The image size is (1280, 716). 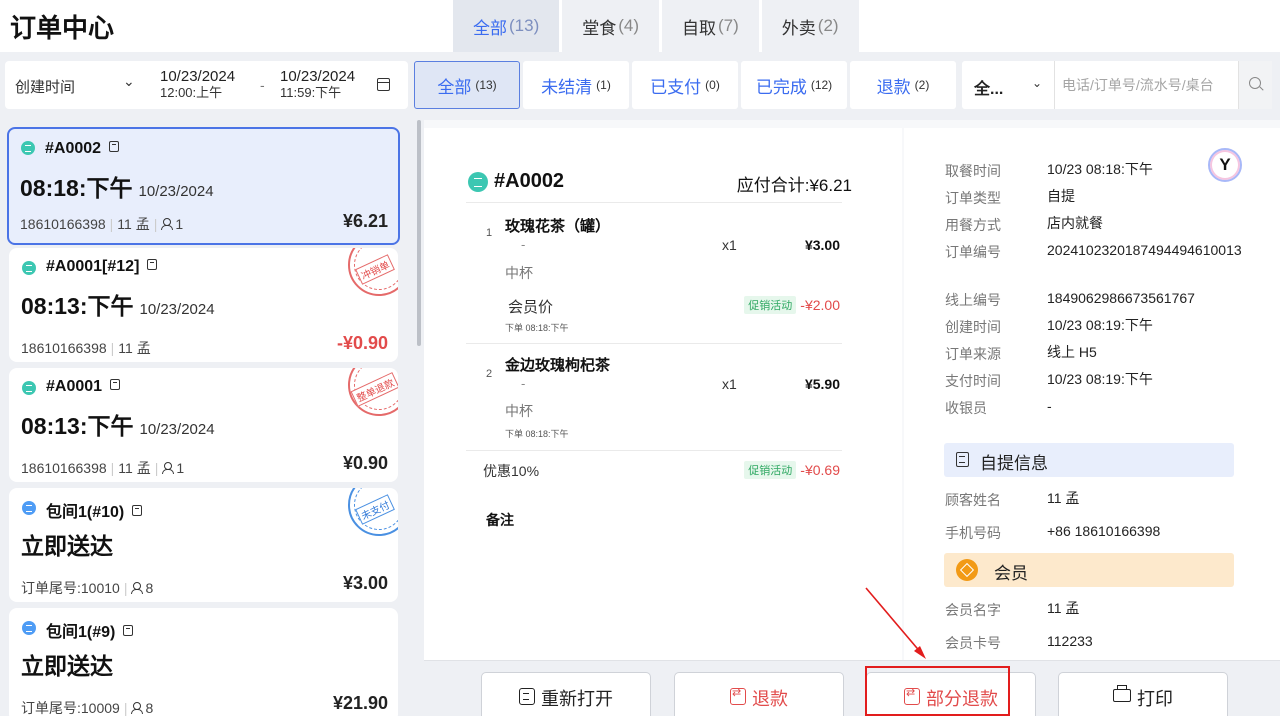 I want to click on stamp-text: 未支付, so click(x=375, y=509).